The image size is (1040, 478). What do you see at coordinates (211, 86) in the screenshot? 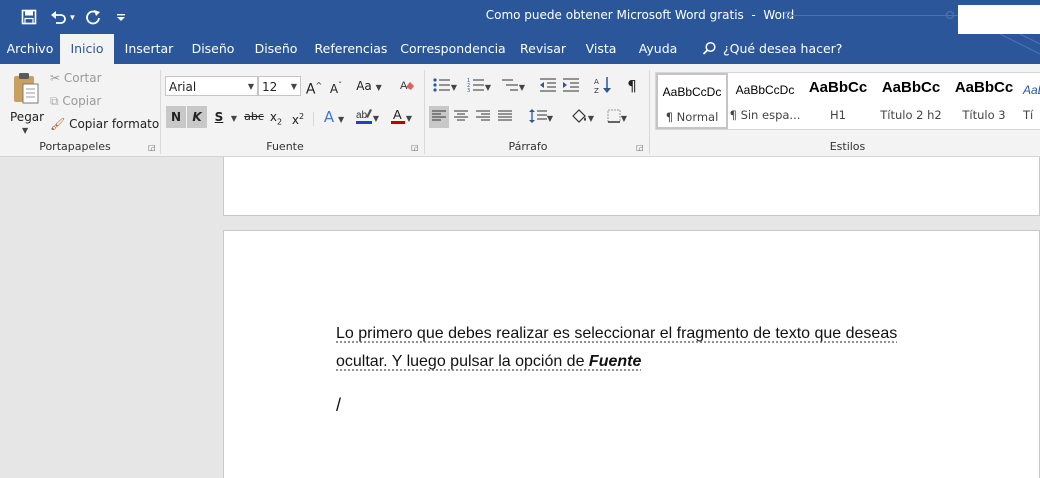
I see `font-family-select: Arial ▼` at bounding box center [211, 86].